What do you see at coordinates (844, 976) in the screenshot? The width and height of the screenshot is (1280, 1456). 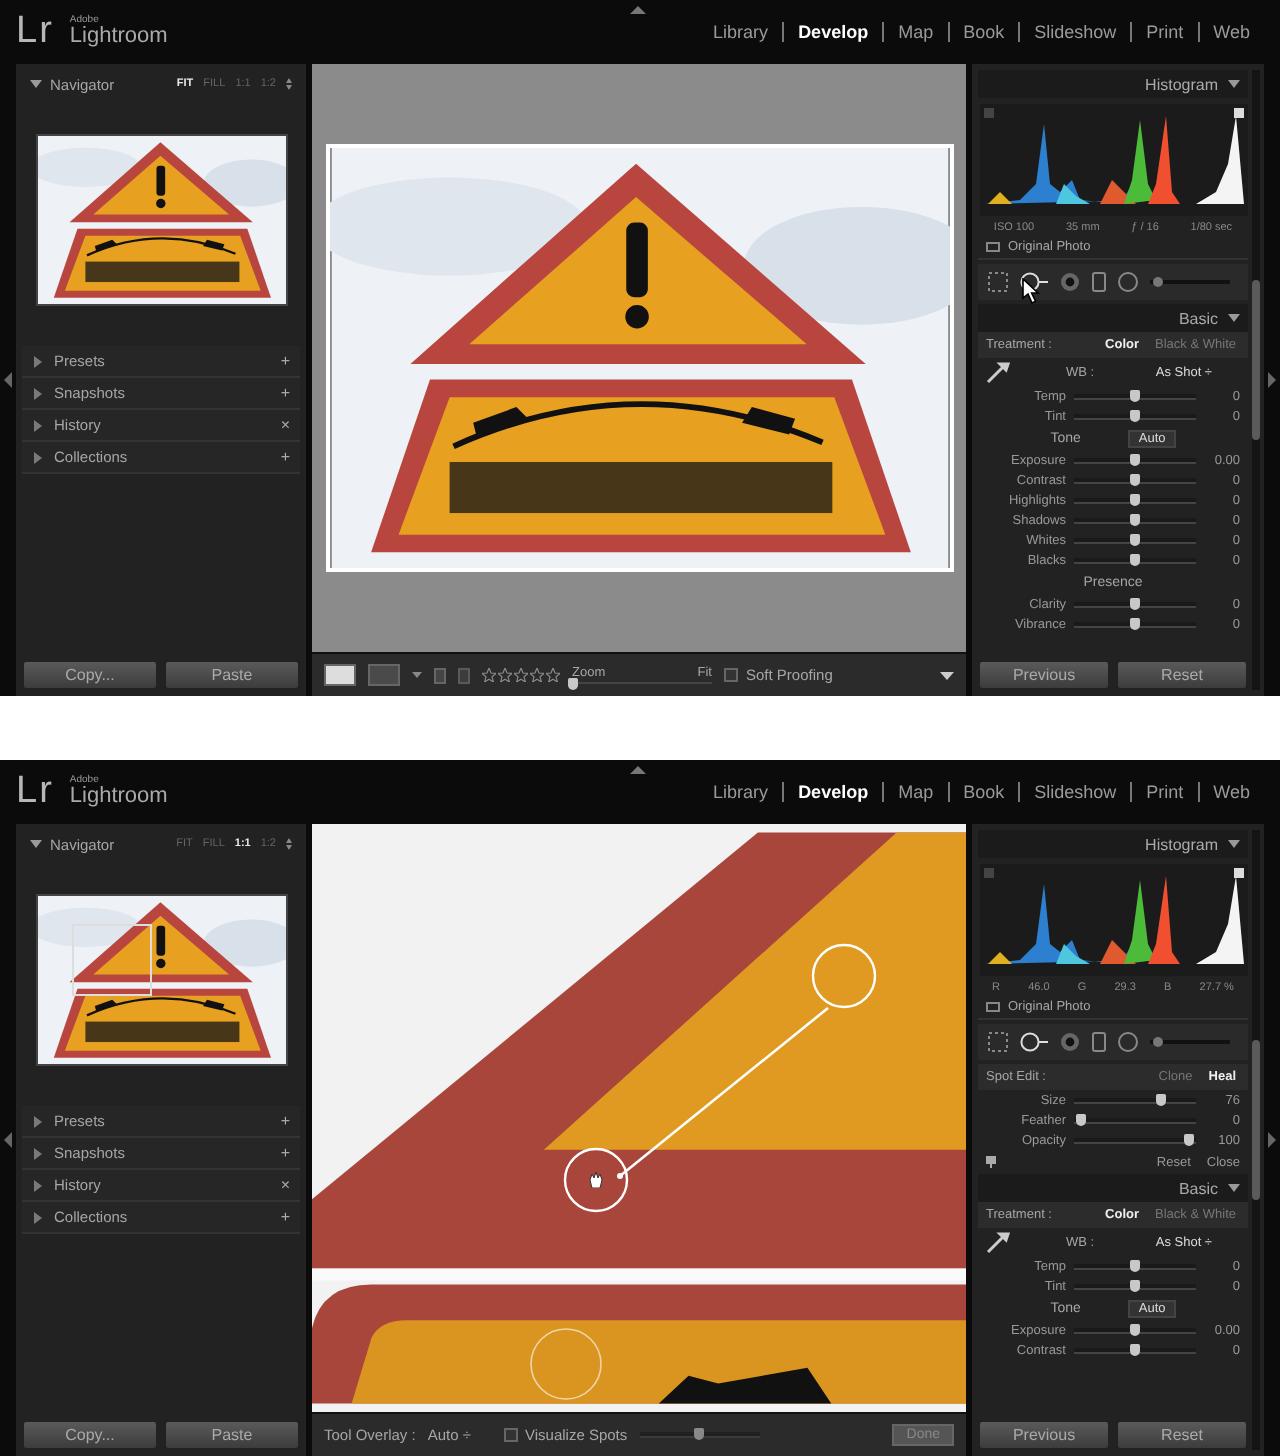 I see `target-spot-circle` at bounding box center [844, 976].